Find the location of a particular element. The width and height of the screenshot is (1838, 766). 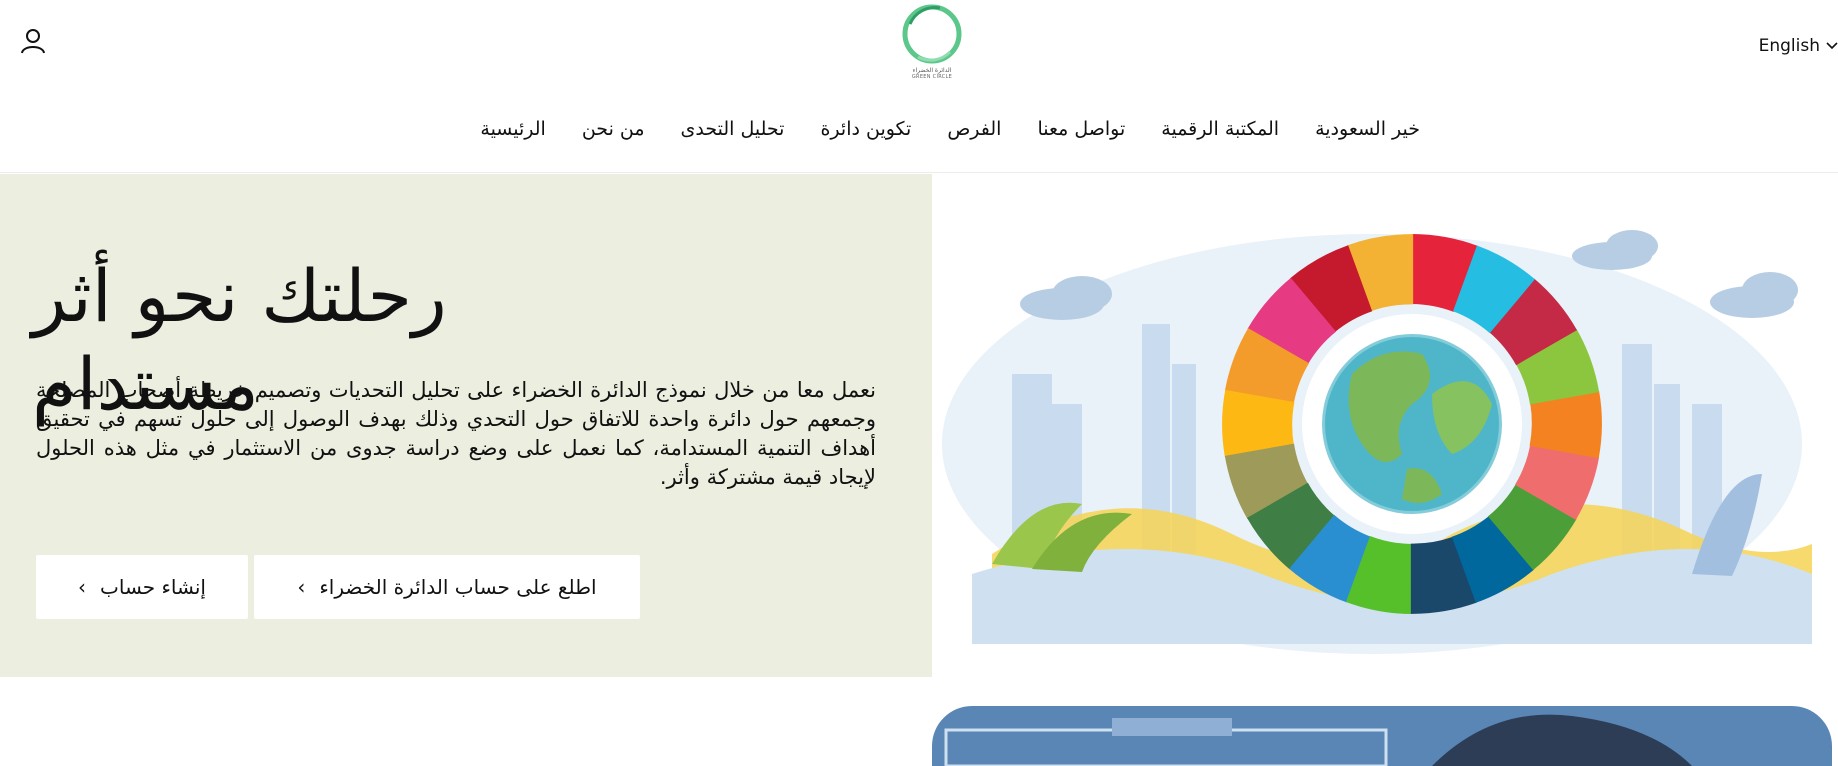

nav-item-digital-library: المكتبة الرقمية is located at coordinates (1220, 129).